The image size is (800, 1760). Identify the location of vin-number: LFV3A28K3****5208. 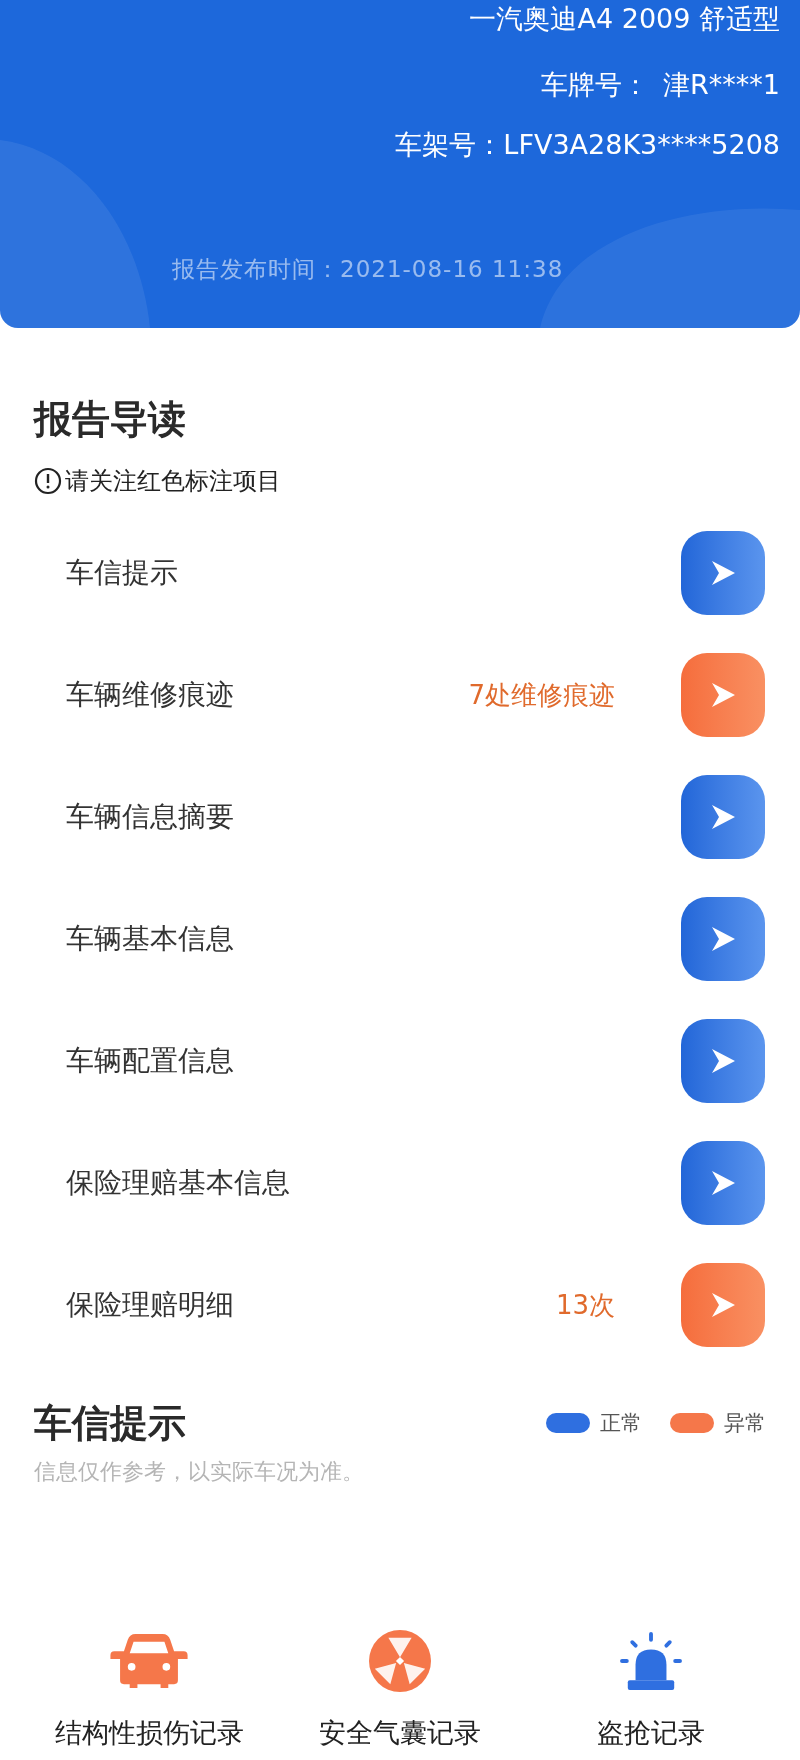
(641, 145).